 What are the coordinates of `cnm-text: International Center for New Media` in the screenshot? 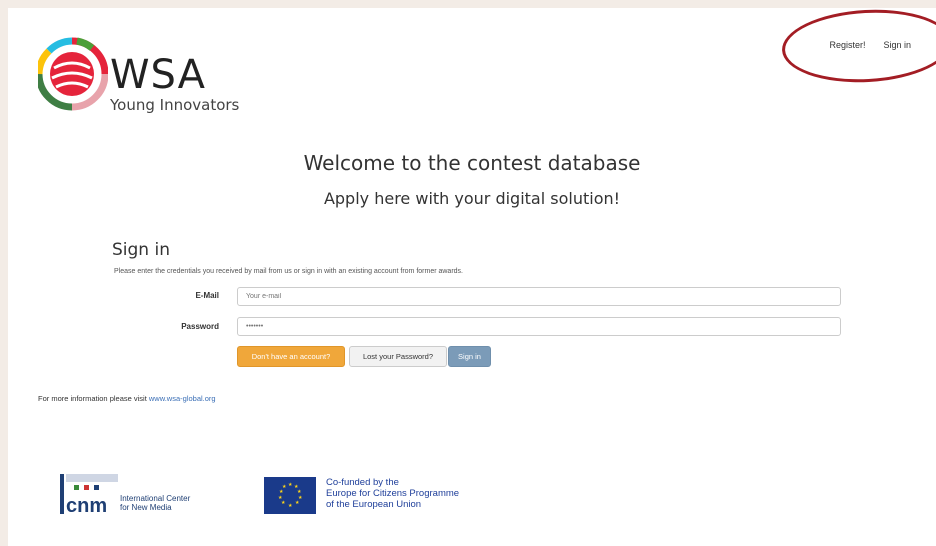 It's located at (155, 503).